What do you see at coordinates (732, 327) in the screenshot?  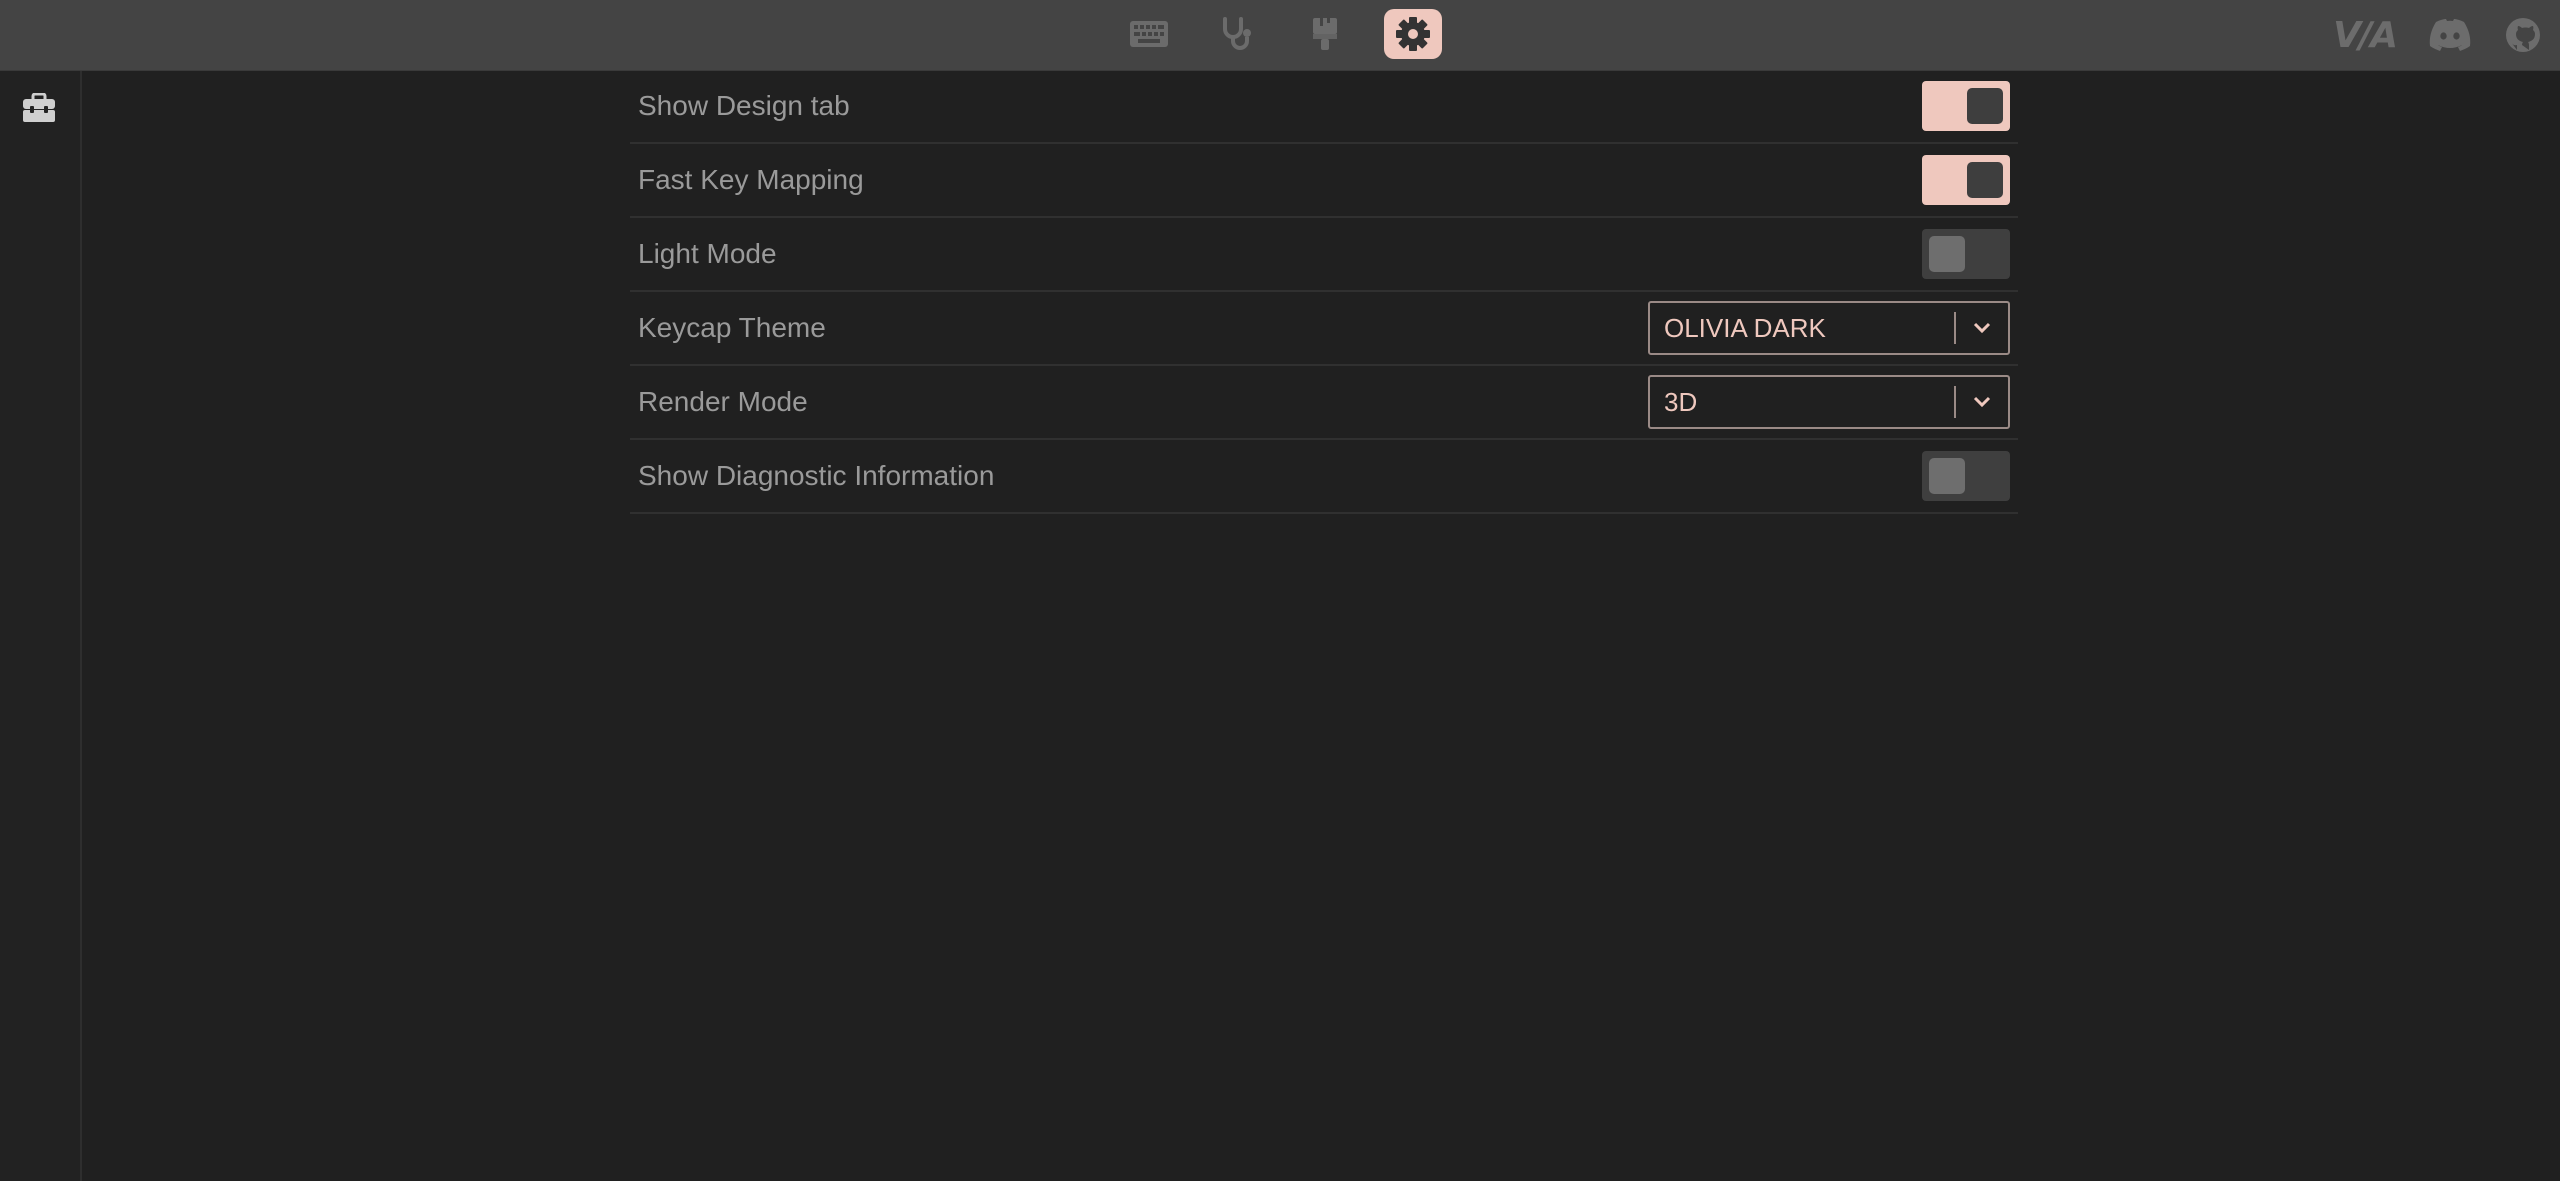 I see `setting-label: Keycap Theme` at bounding box center [732, 327].